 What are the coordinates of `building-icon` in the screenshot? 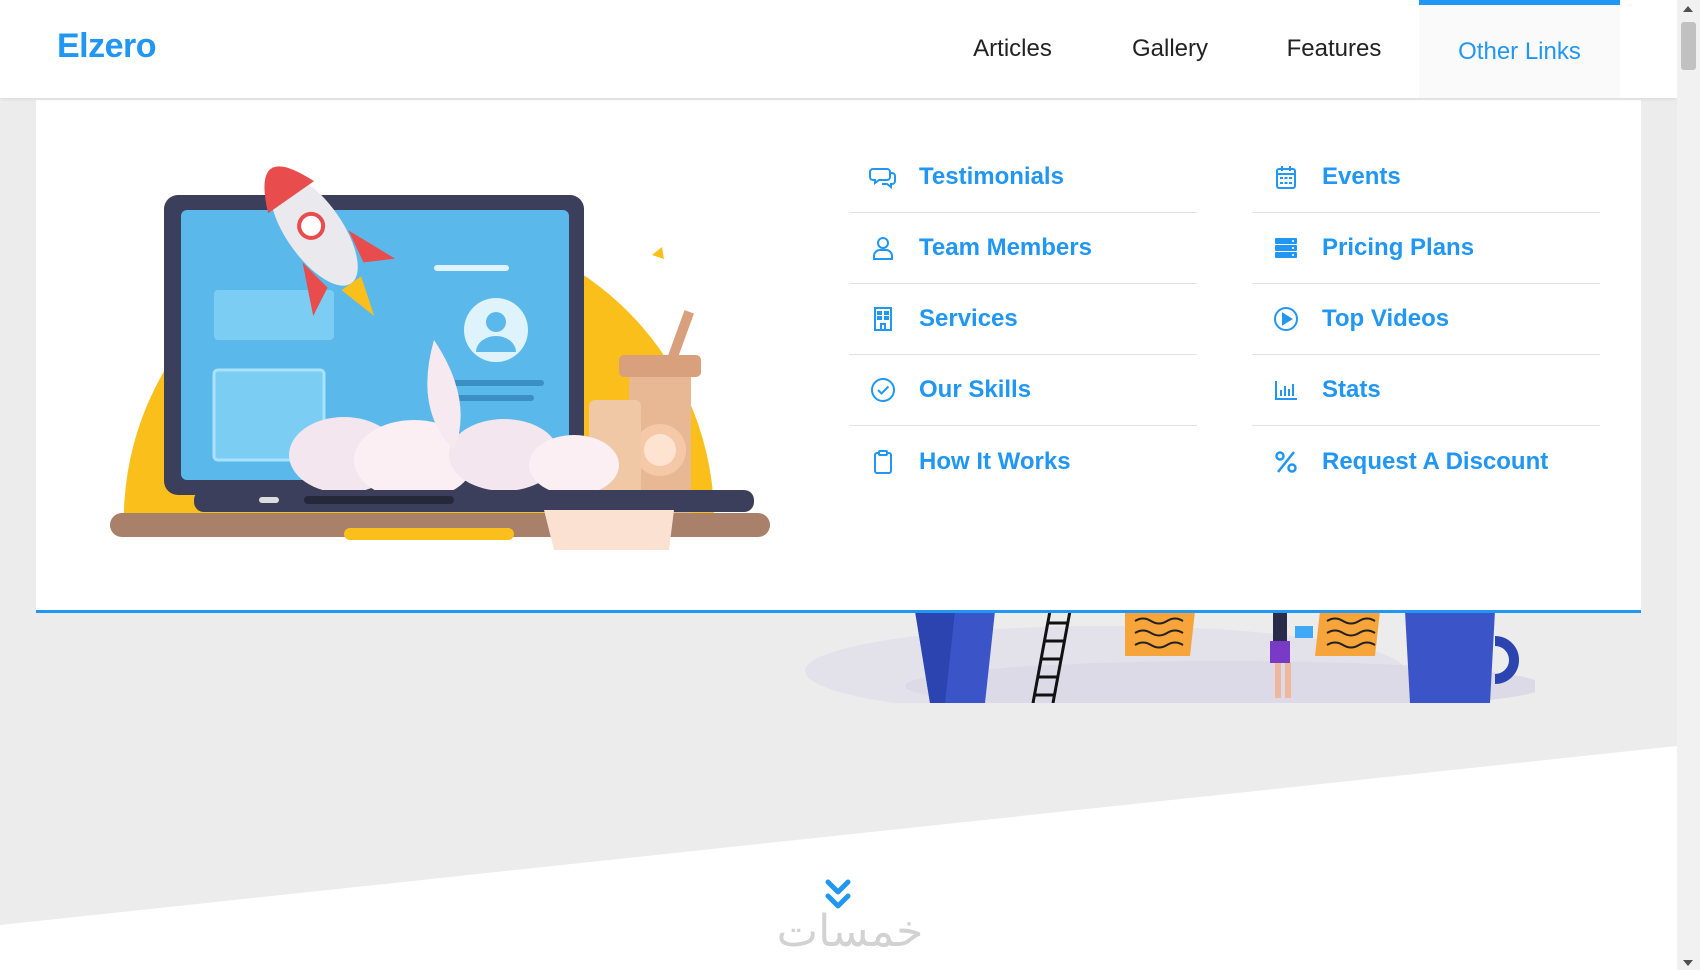 It's located at (883, 319).